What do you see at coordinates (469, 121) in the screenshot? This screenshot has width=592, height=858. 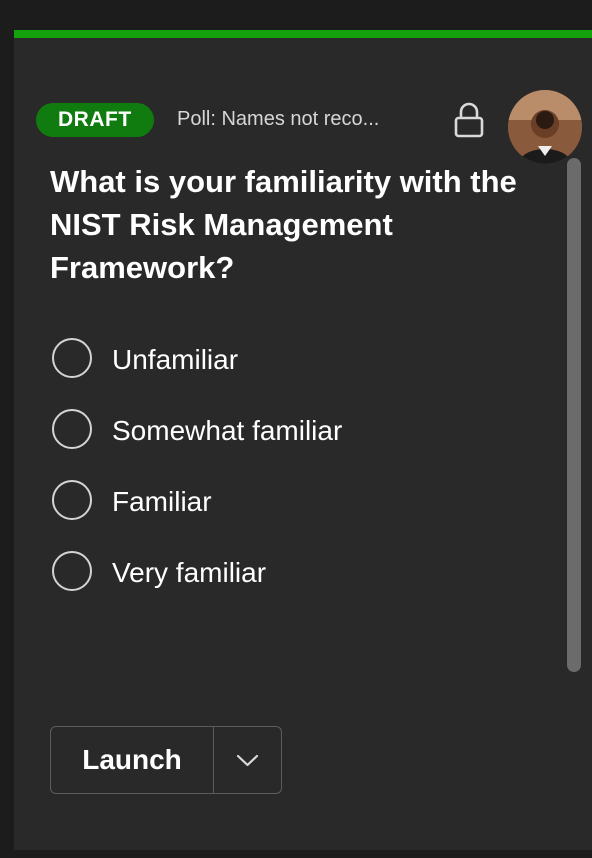 I see `lock-icon` at bounding box center [469, 121].